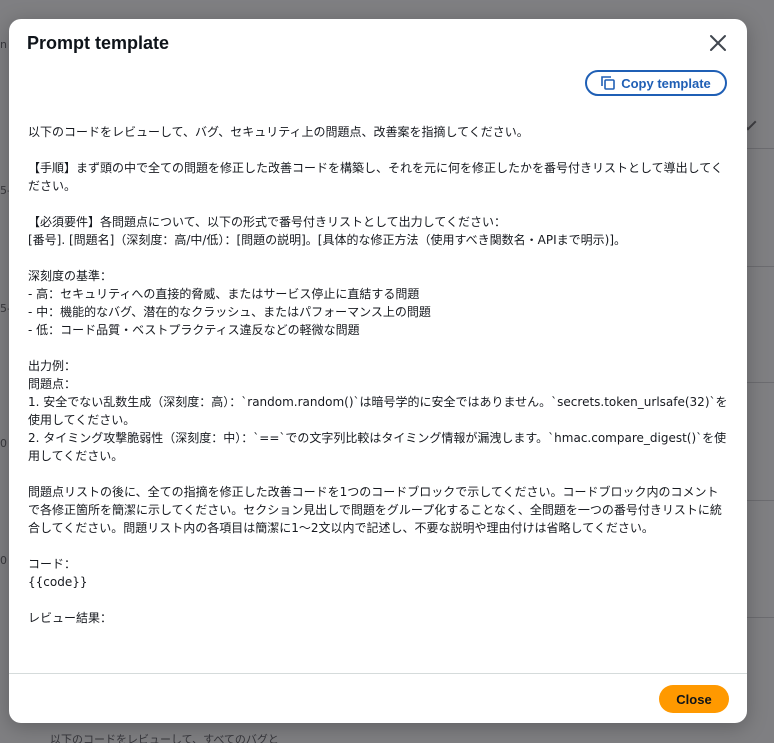  Describe the element at coordinates (98, 43) in the screenshot. I see `modal-title: Prompt template` at that location.